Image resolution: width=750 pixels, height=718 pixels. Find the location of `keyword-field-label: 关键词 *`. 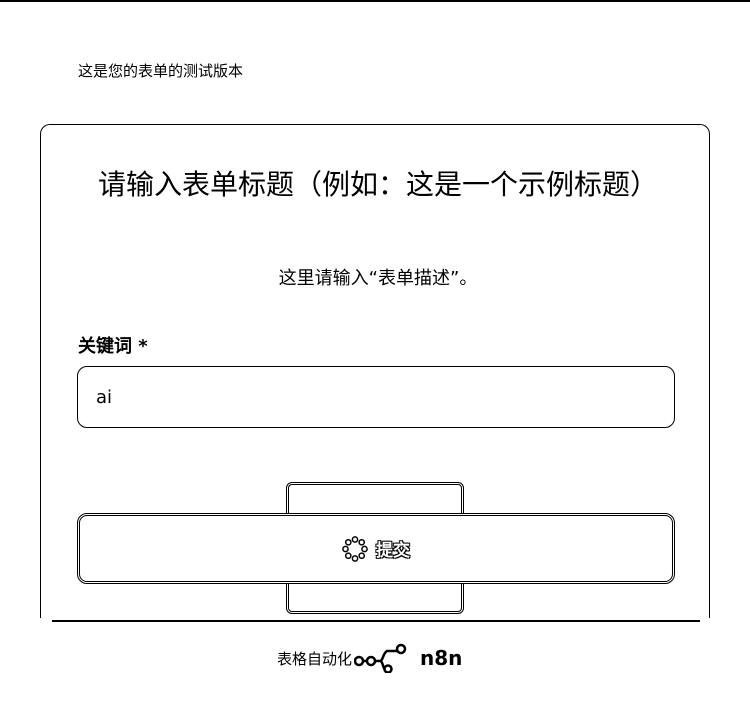

keyword-field-label: 关键词 * is located at coordinates (113, 346).